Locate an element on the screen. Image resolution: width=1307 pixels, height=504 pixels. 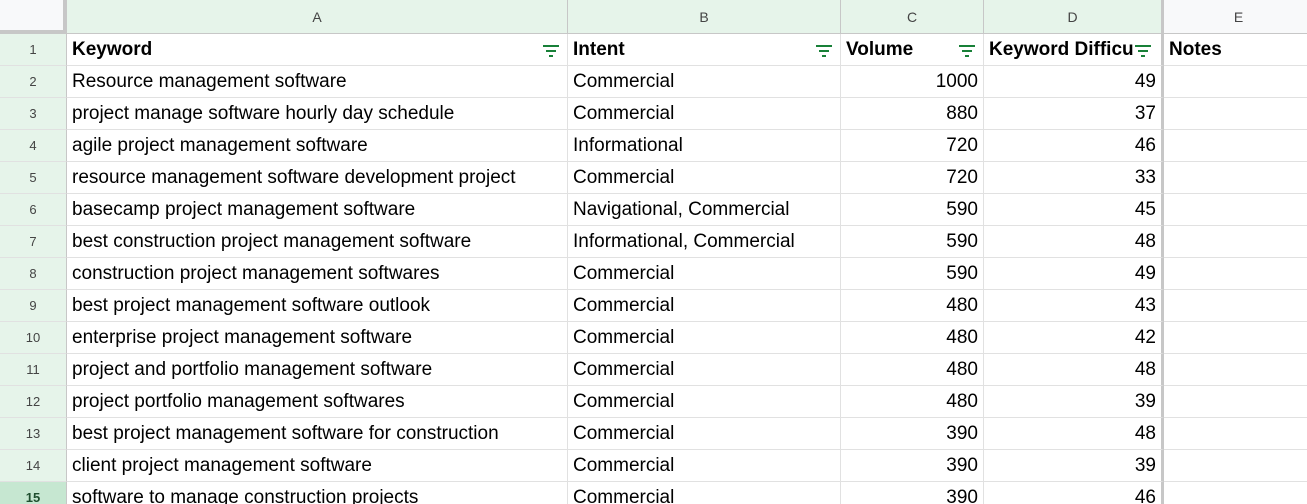
column-header-e: E is located at coordinates (1235, 17).